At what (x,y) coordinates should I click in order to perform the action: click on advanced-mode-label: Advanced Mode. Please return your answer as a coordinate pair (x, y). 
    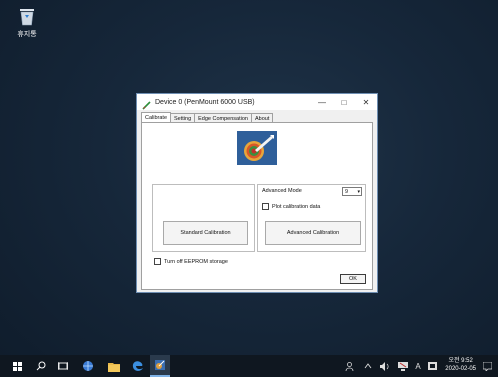
    Looking at the image, I should click on (282, 191).